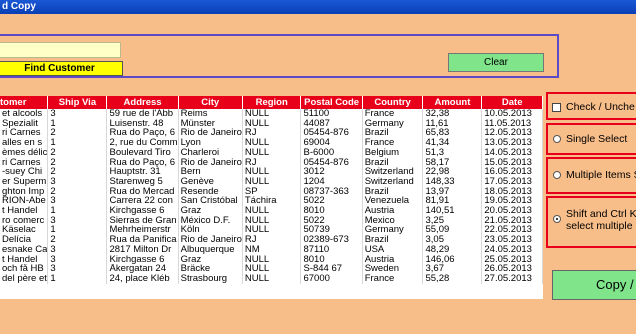 This screenshot has width=636, height=334. Describe the element at coordinates (601, 175) in the screenshot. I see `multiple-items-label: Multiple Items S` at that location.